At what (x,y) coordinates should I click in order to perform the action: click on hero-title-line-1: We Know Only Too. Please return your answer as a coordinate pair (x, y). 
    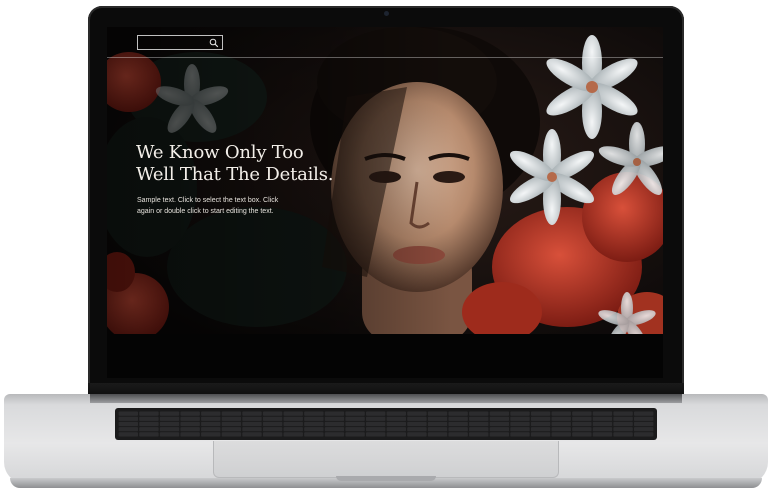
    Looking at the image, I should click on (220, 152).